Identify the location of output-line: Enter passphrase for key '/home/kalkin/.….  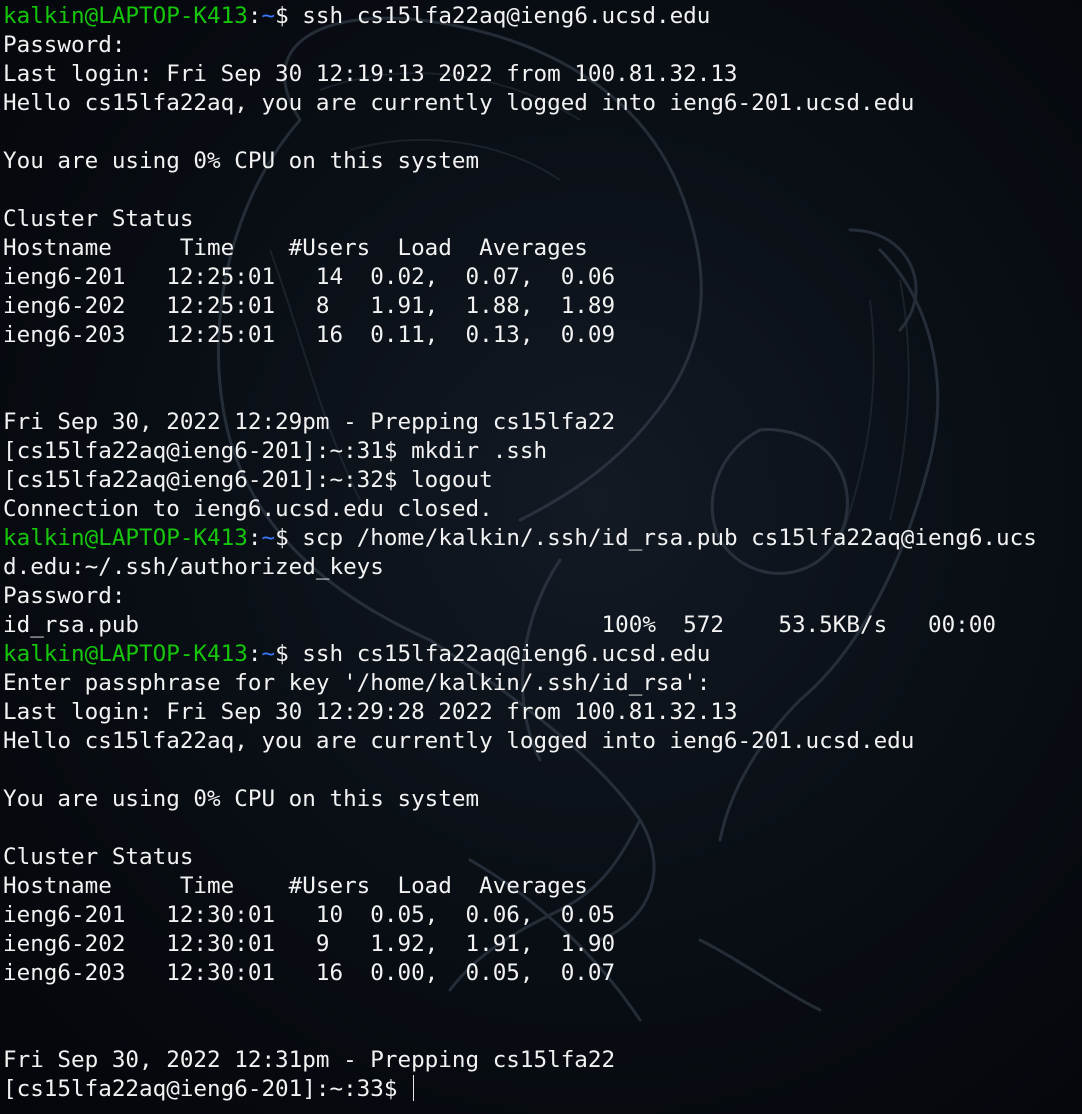
(357, 683).